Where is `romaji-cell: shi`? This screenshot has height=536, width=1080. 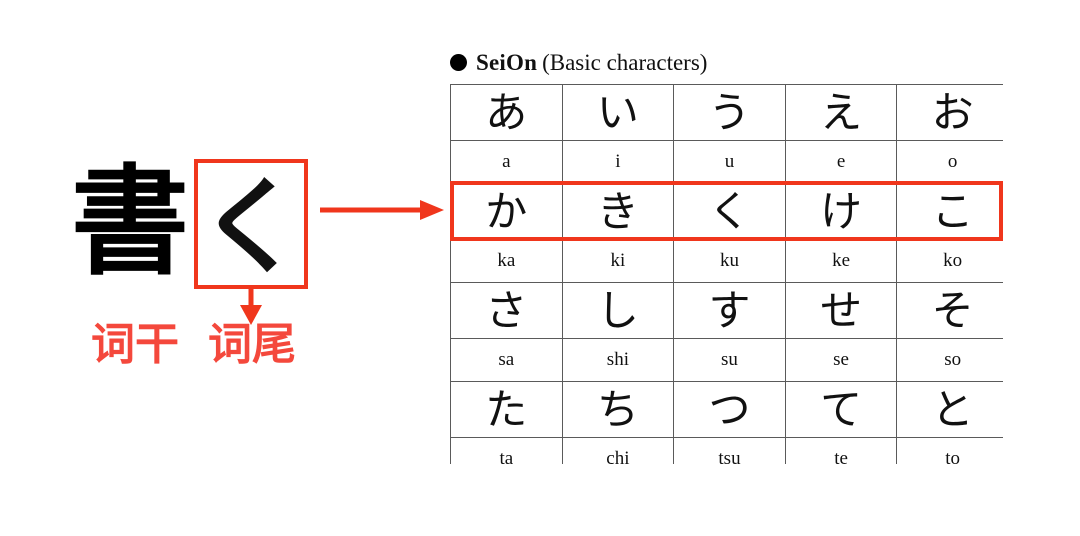 romaji-cell: shi is located at coordinates (618, 360).